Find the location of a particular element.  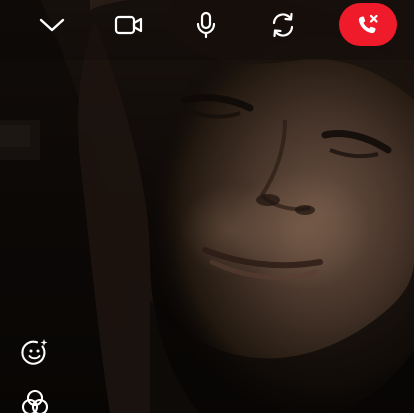

switch-camera-icon is located at coordinates (283, 25).